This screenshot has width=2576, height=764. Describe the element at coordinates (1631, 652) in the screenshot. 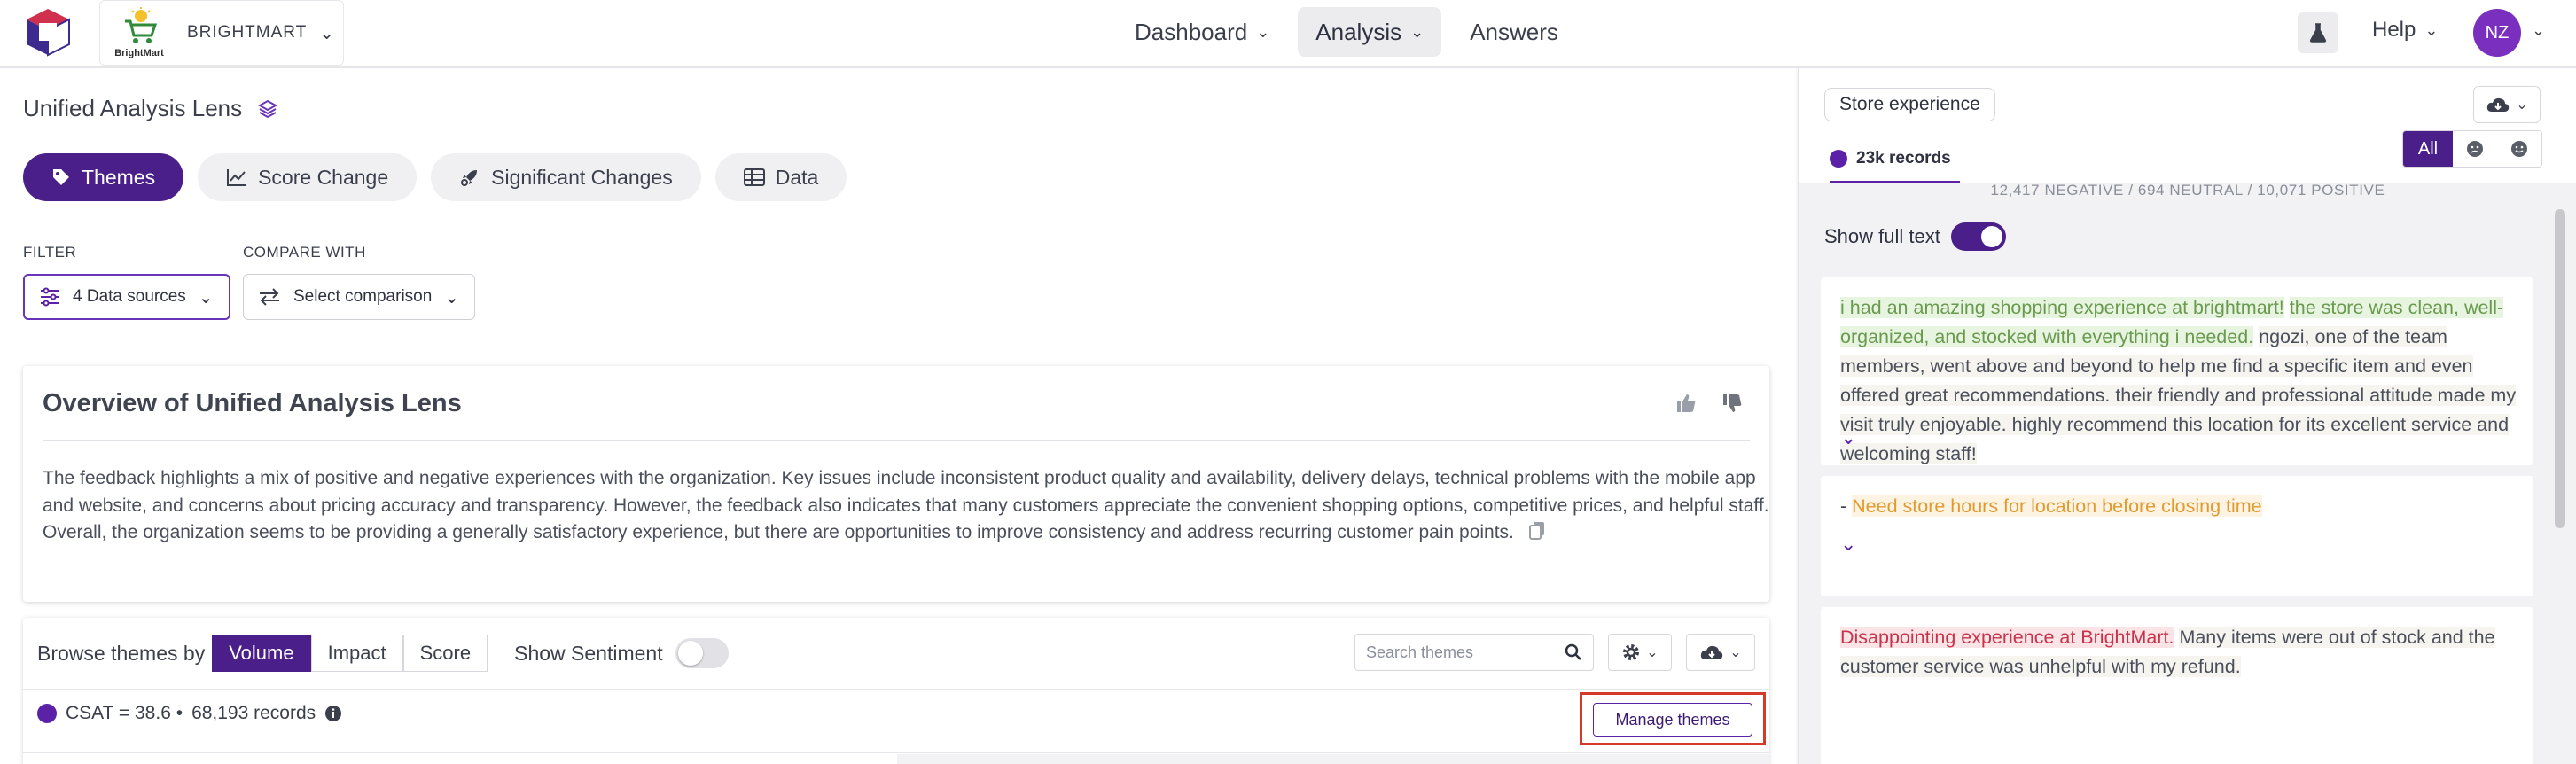

I see `gear-icon` at that location.